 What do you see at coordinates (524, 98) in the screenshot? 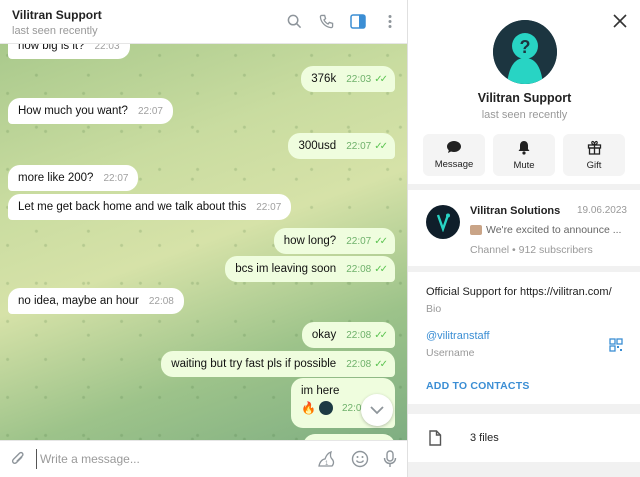
I see `profile-name: Vilitran Support` at bounding box center [524, 98].